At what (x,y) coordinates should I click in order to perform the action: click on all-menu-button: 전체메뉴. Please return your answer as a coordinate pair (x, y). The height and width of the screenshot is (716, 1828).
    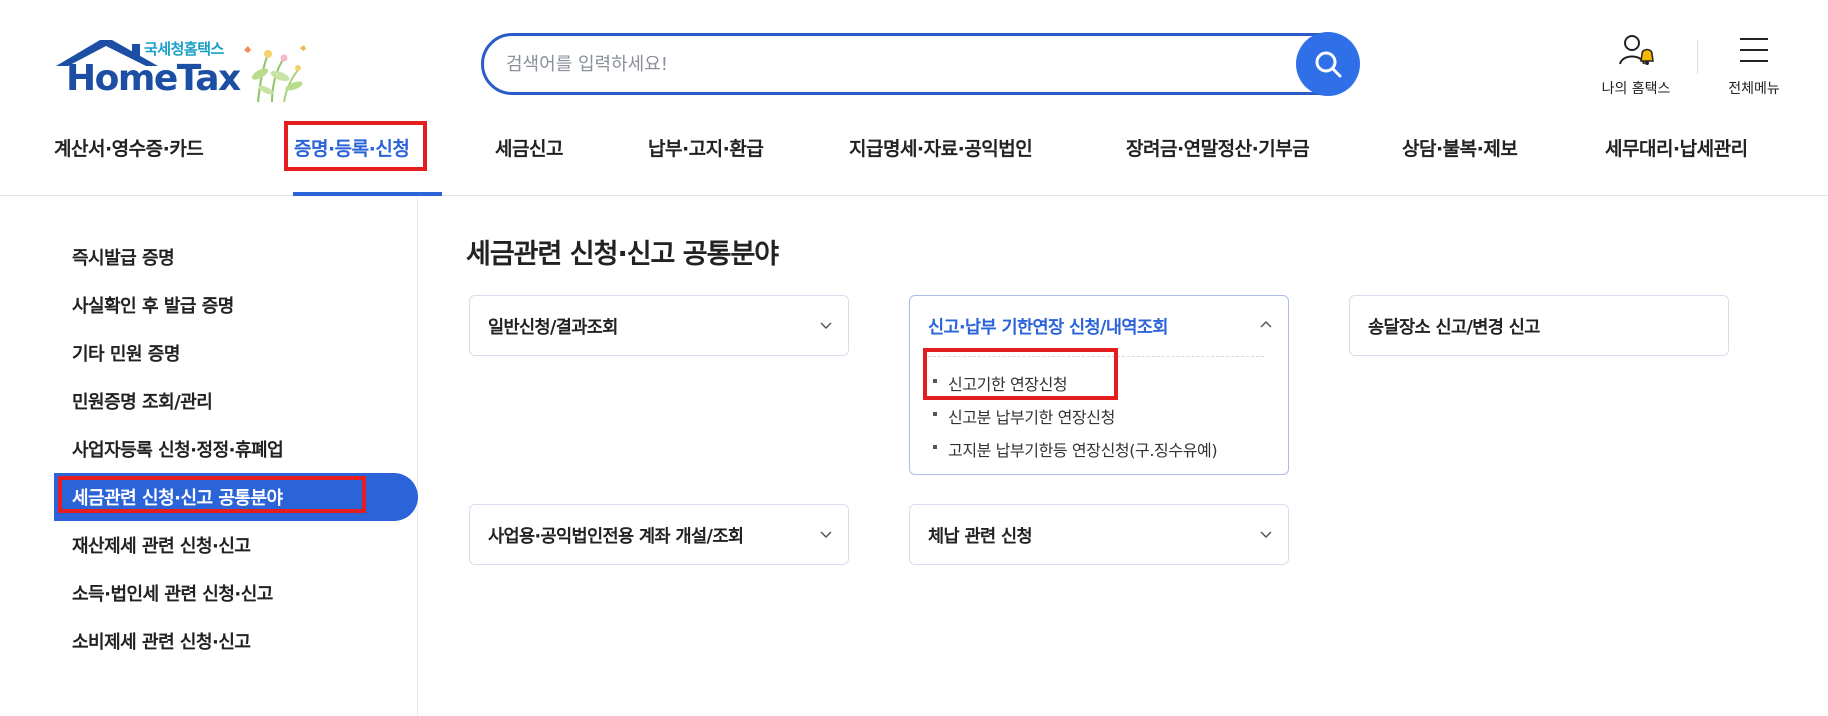
    Looking at the image, I should click on (1754, 65).